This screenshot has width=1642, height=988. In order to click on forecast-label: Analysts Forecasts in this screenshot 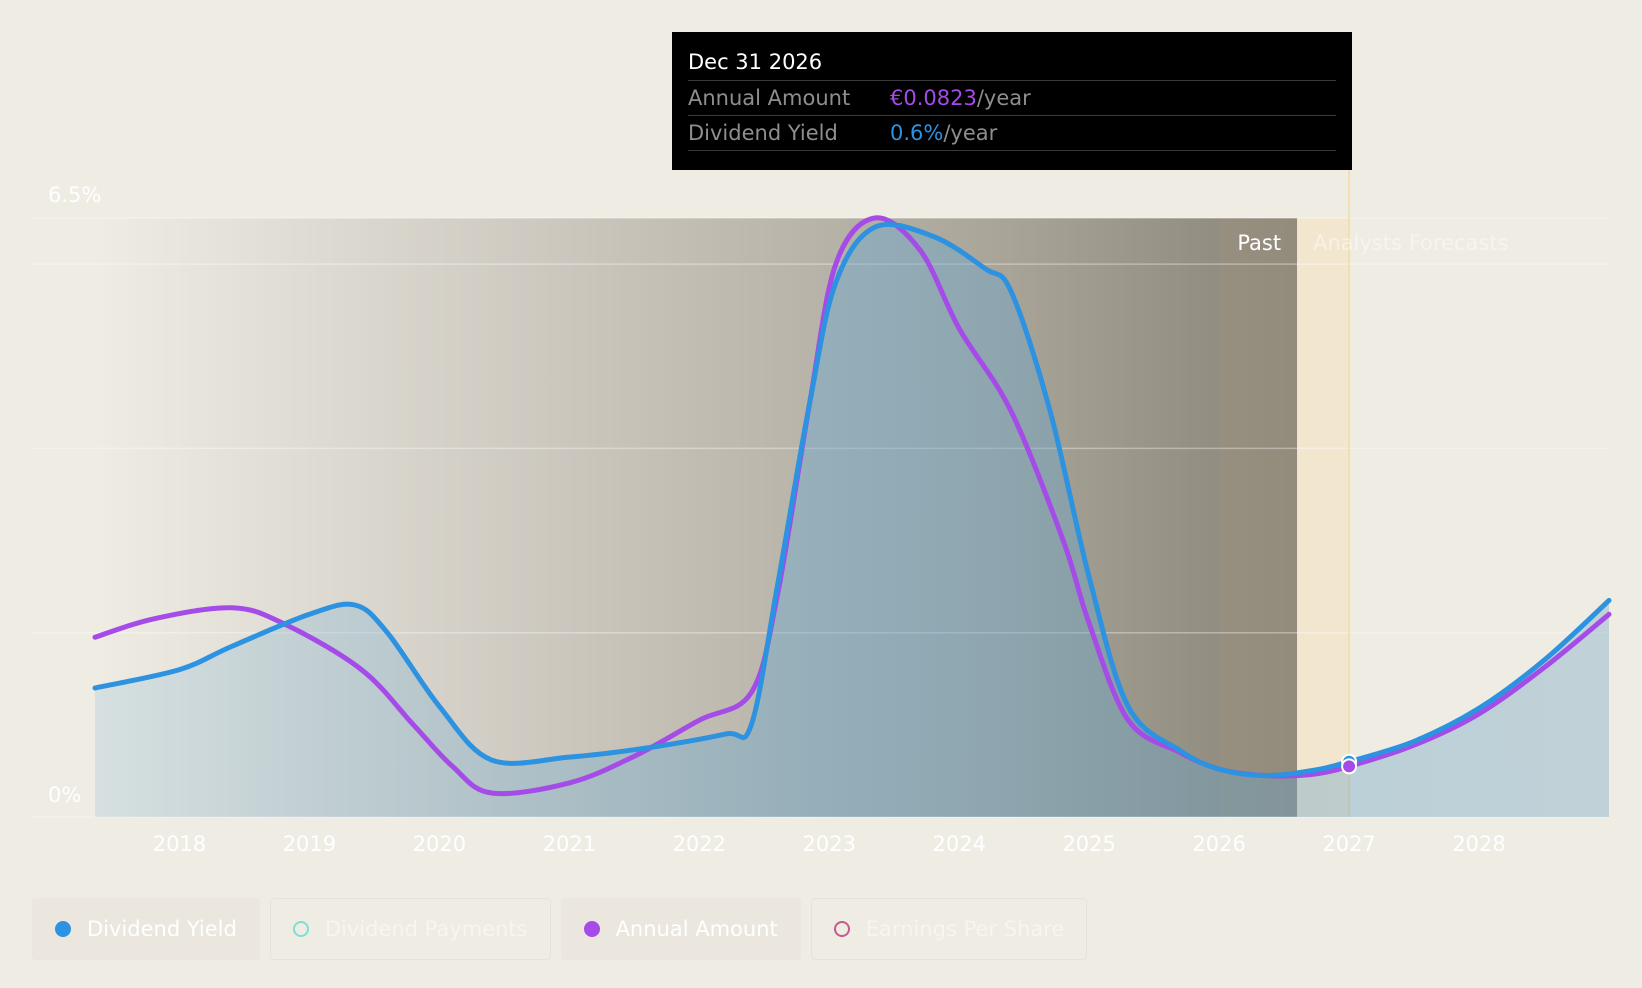, I will do `click(1410, 243)`.